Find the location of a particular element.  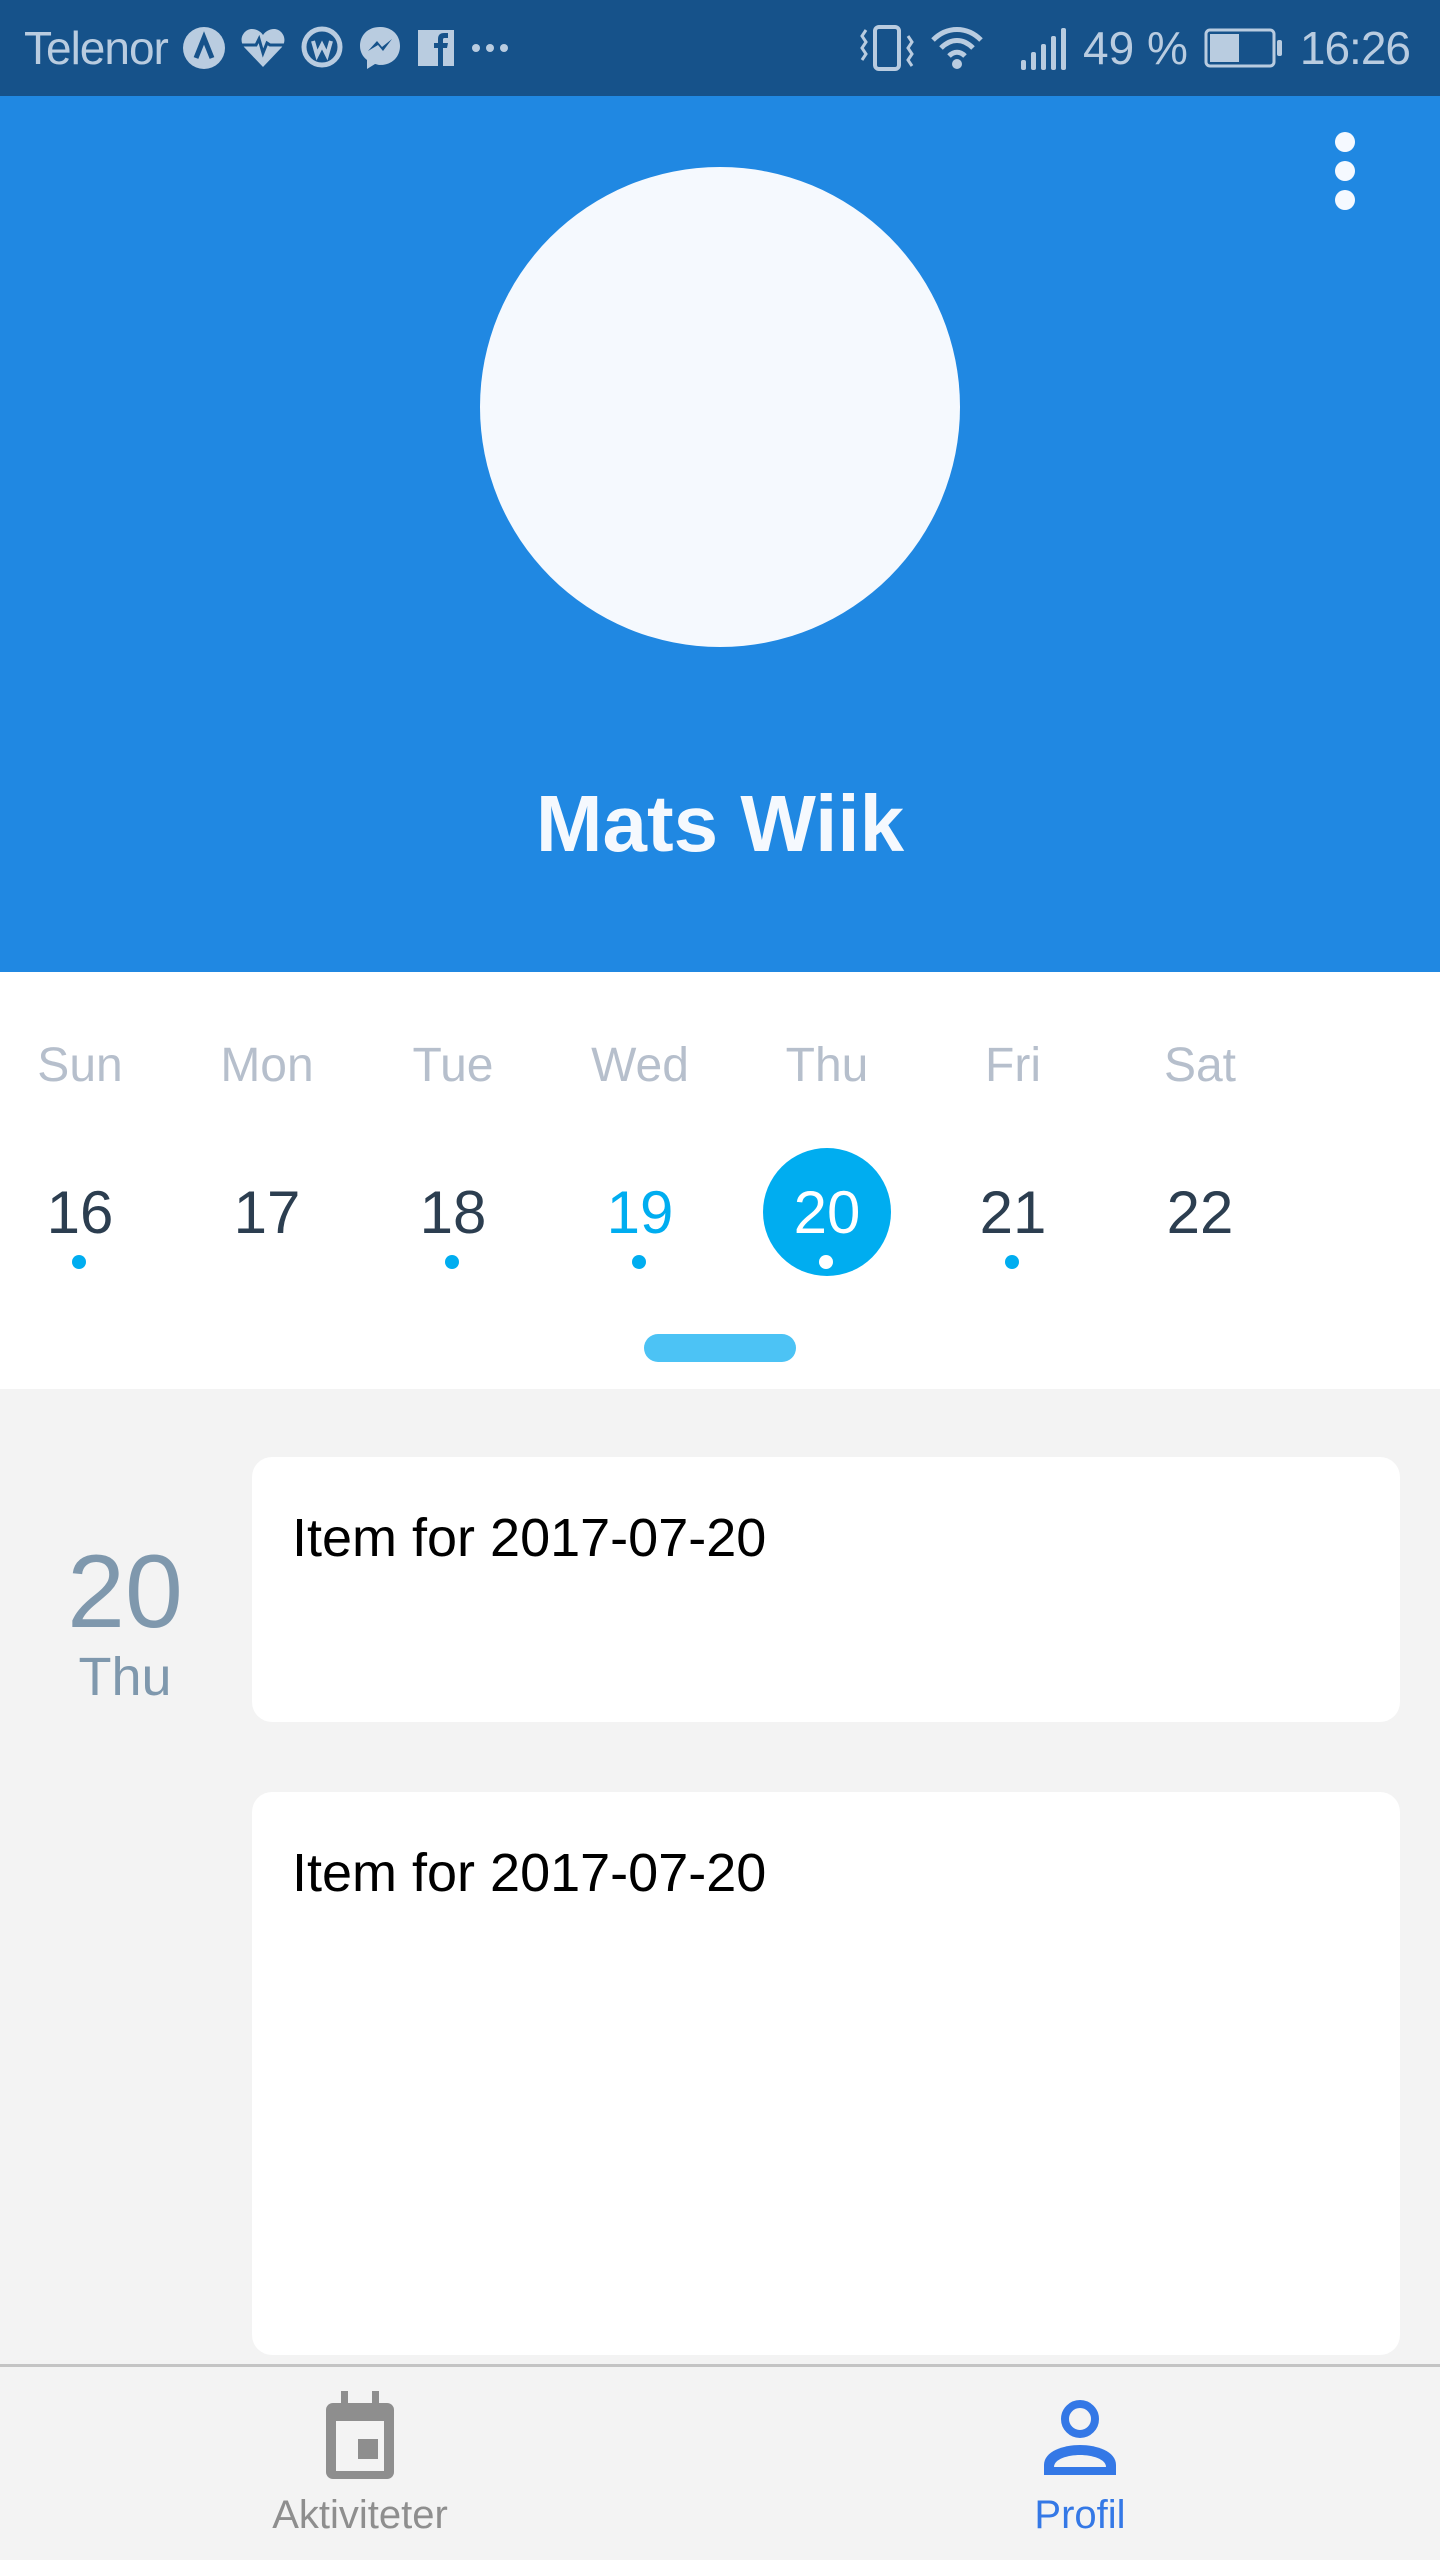

day-name: Wed is located at coordinates (640, 1065).